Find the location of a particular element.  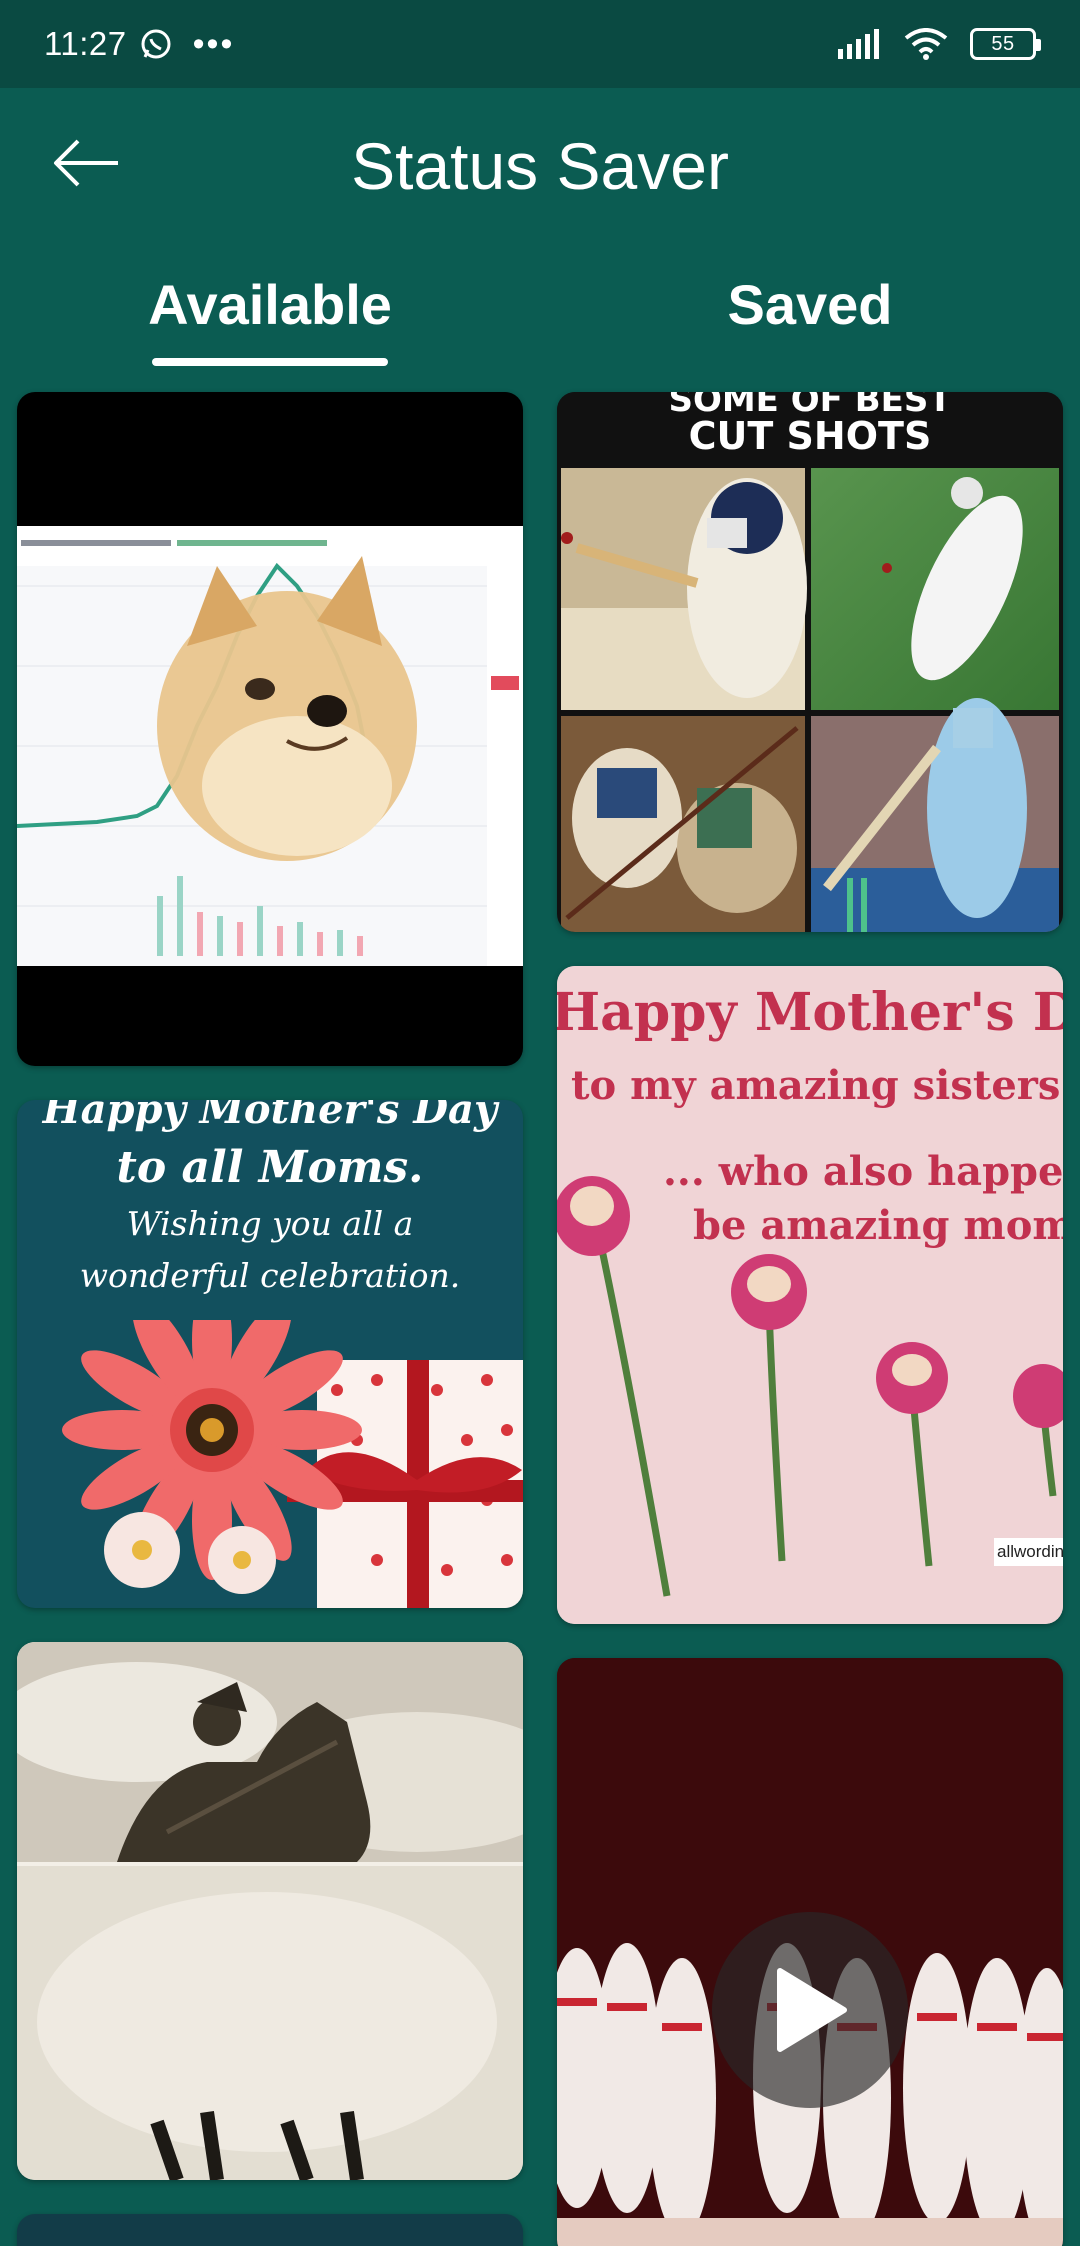

battery-level: 55 is located at coordinates (1003, 43).